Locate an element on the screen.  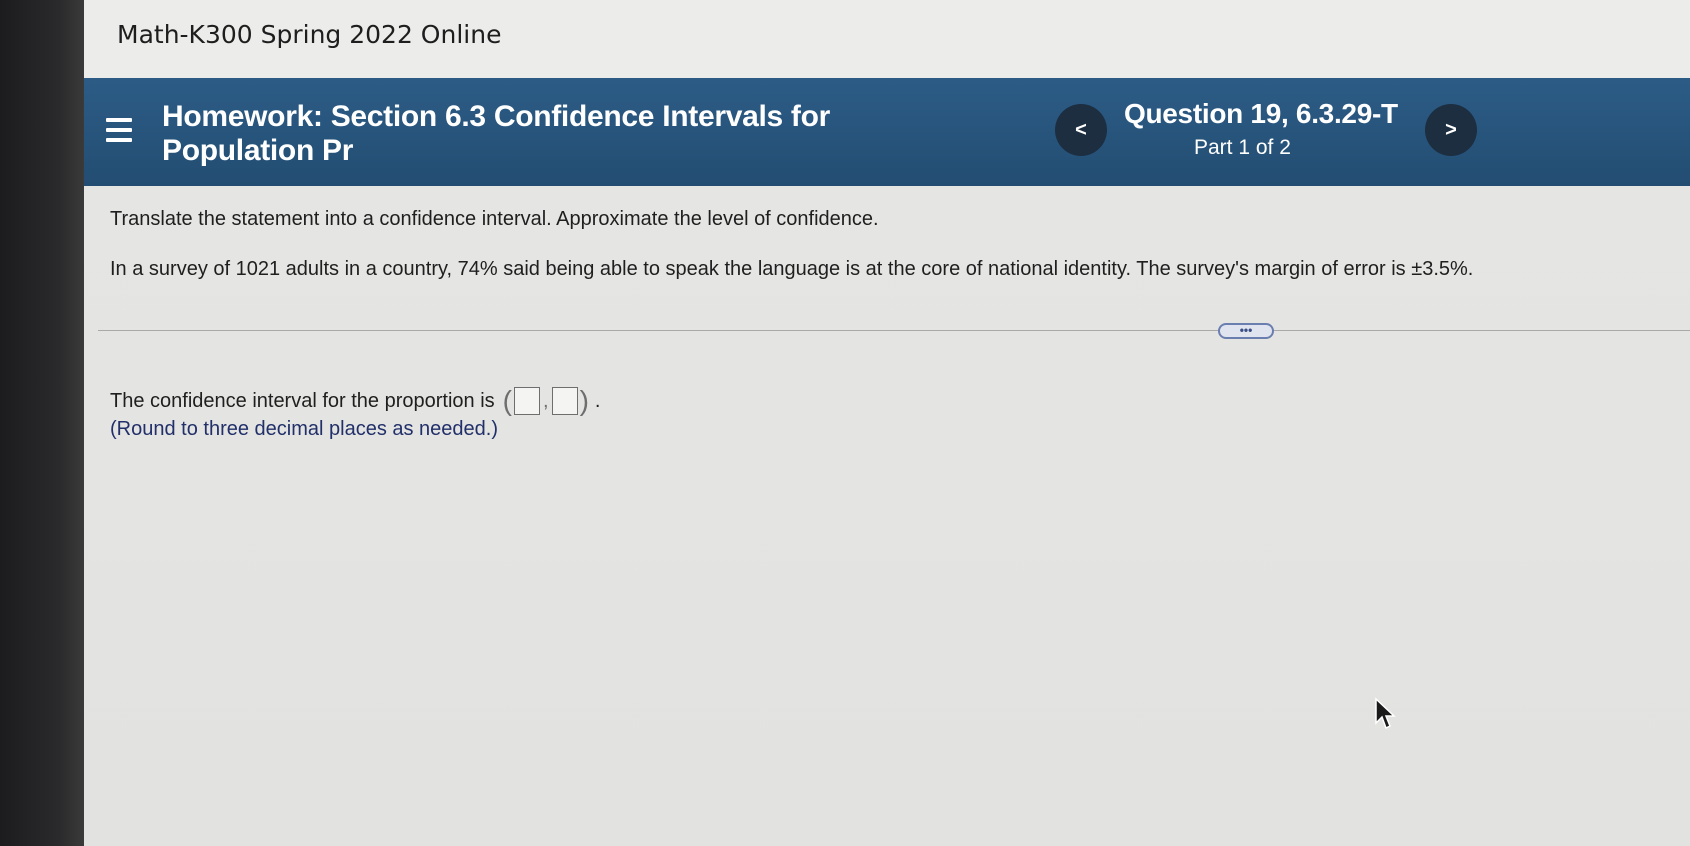
question-part: Part 1 of 2 is located at coordinates (1242, 147).